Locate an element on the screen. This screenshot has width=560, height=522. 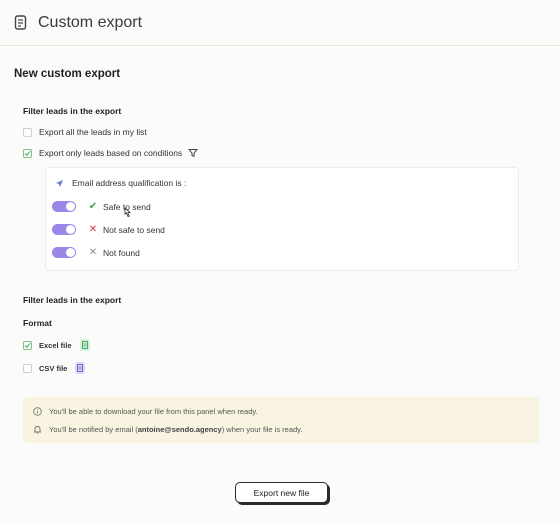
filter-heading-2: Filter leads in the export is located at coordinates (72, 300).